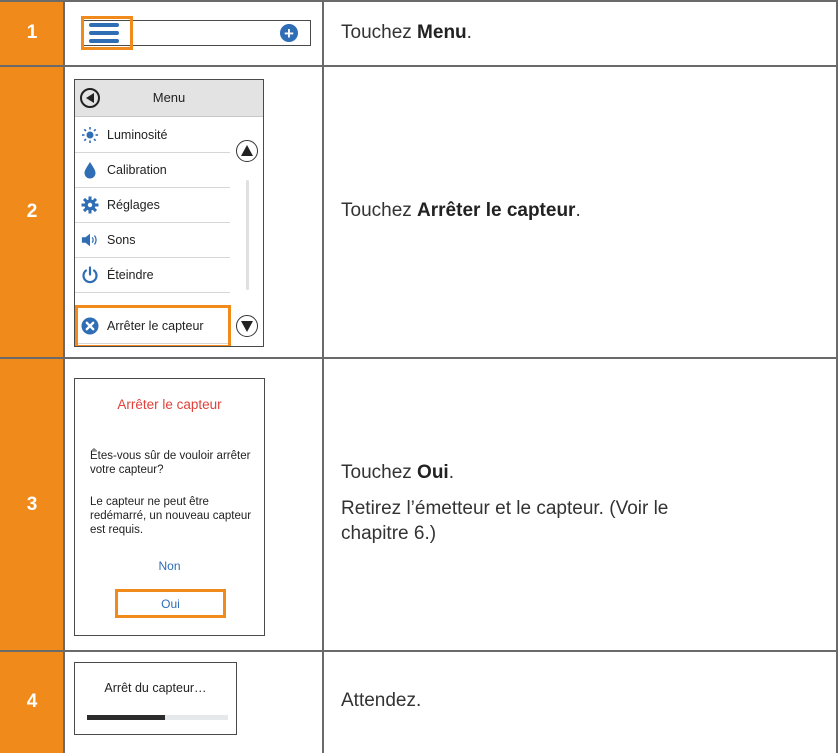 This screenshot has width=838, height=753. I want to click on menu-highlight, so click(107, 33).